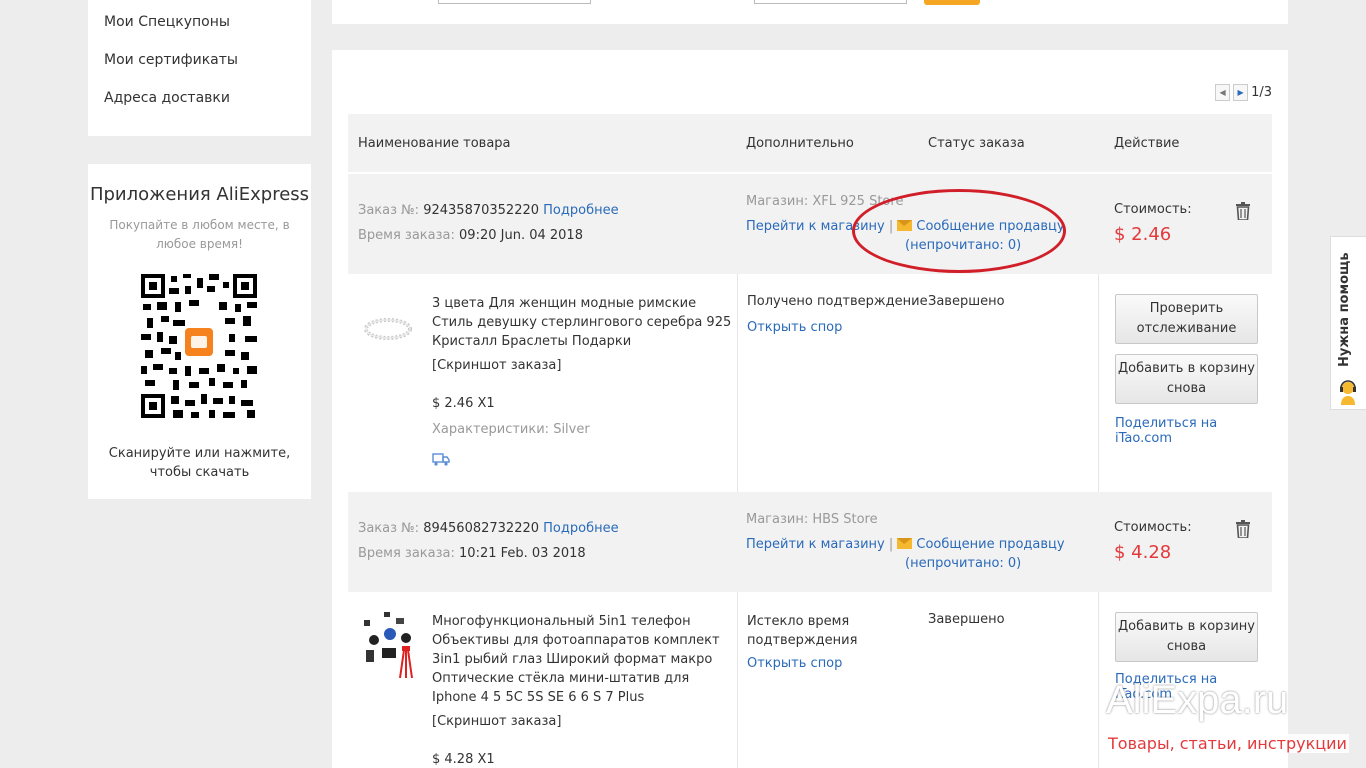 This screenshot has width=1366, height=768. Describe the element at coordinates (511, 429) in the screenshot. I see `product-characteristics: Характеристики: Silver` at that location.